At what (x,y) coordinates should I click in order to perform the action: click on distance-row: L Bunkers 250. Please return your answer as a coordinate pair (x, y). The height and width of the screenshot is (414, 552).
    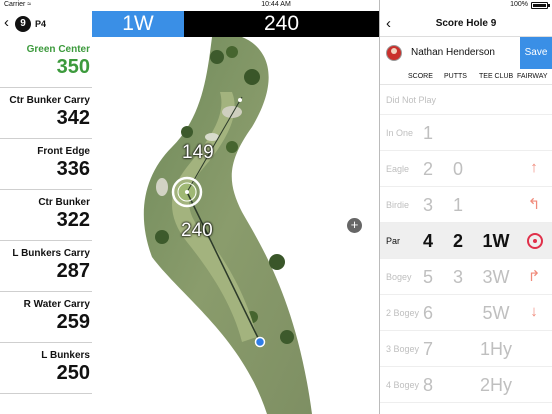
    Looking at the image, I should click on (46, 368).